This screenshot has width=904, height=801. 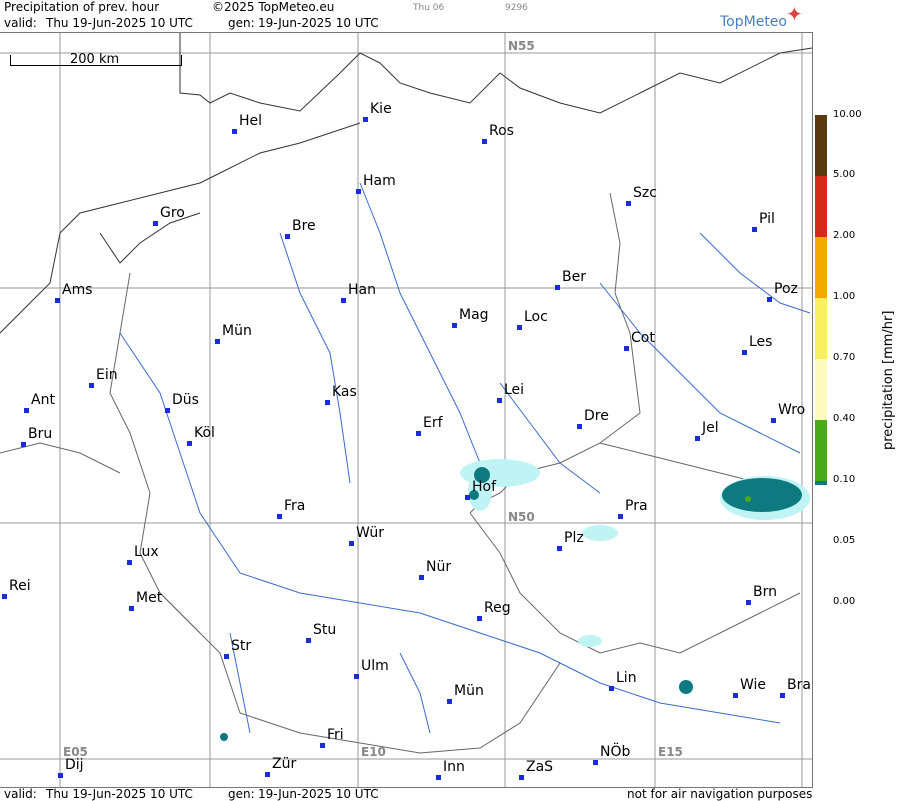 I want to click on footer-valid-label: valid:, so click(x=20, y=794).